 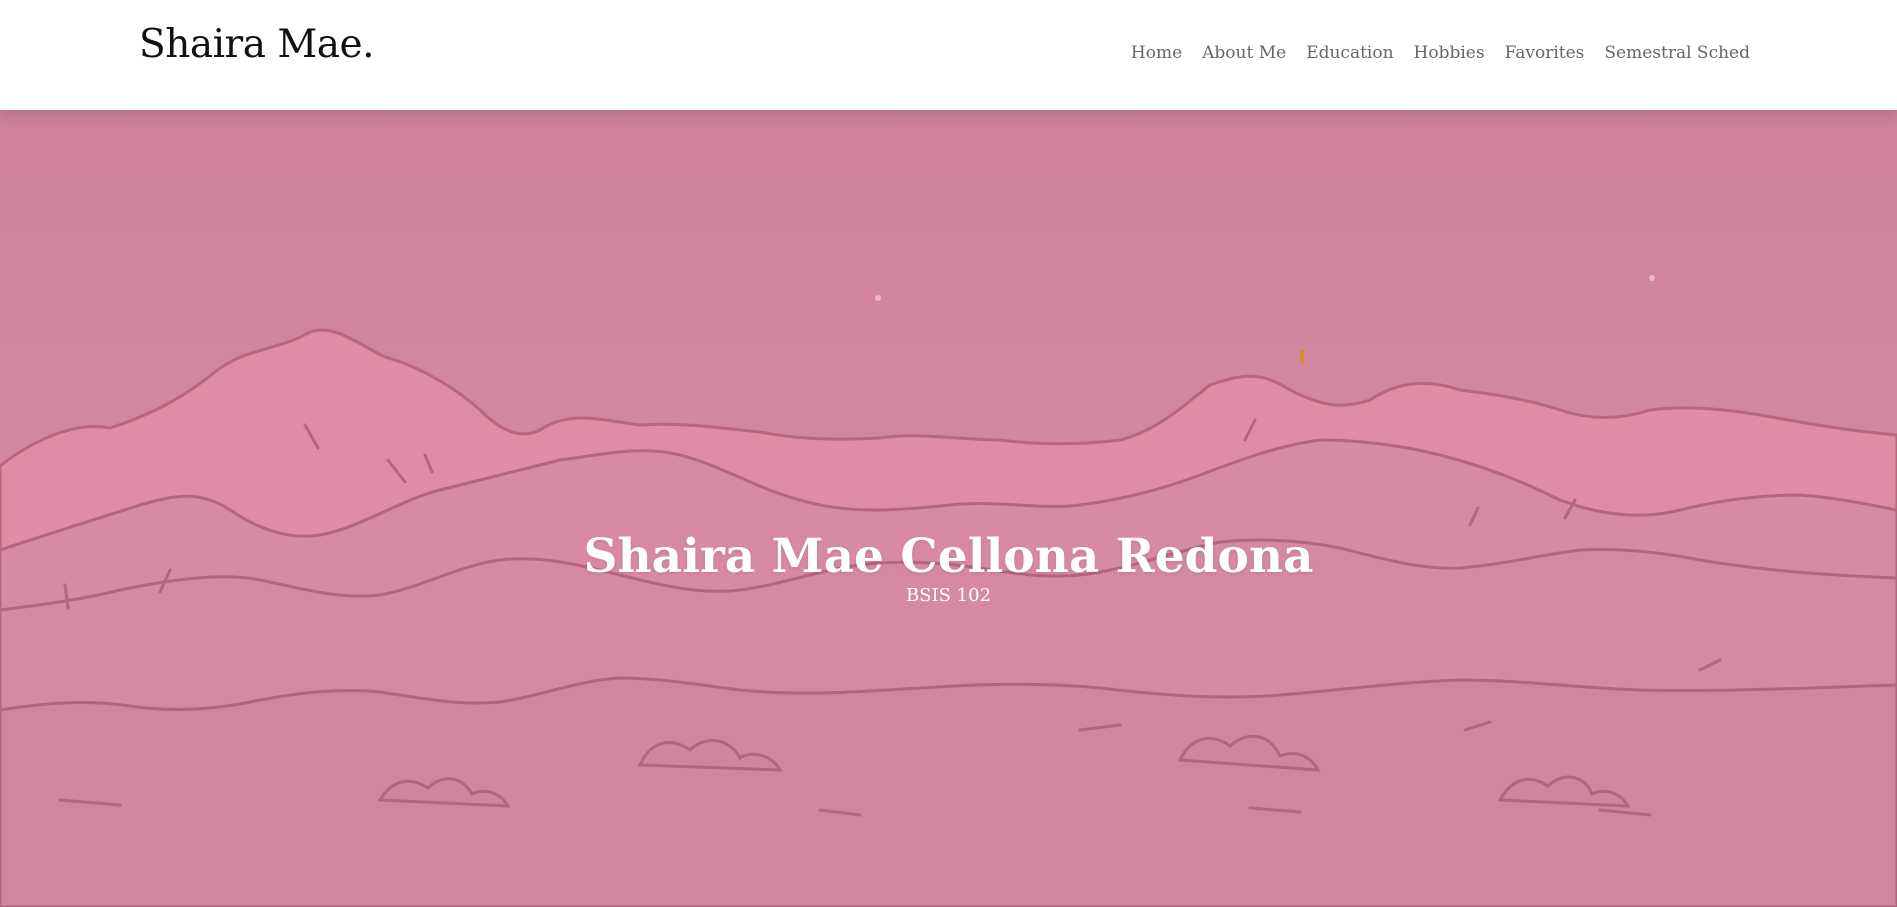 I want to click on accent-marker, so click(x=1302, y=357).